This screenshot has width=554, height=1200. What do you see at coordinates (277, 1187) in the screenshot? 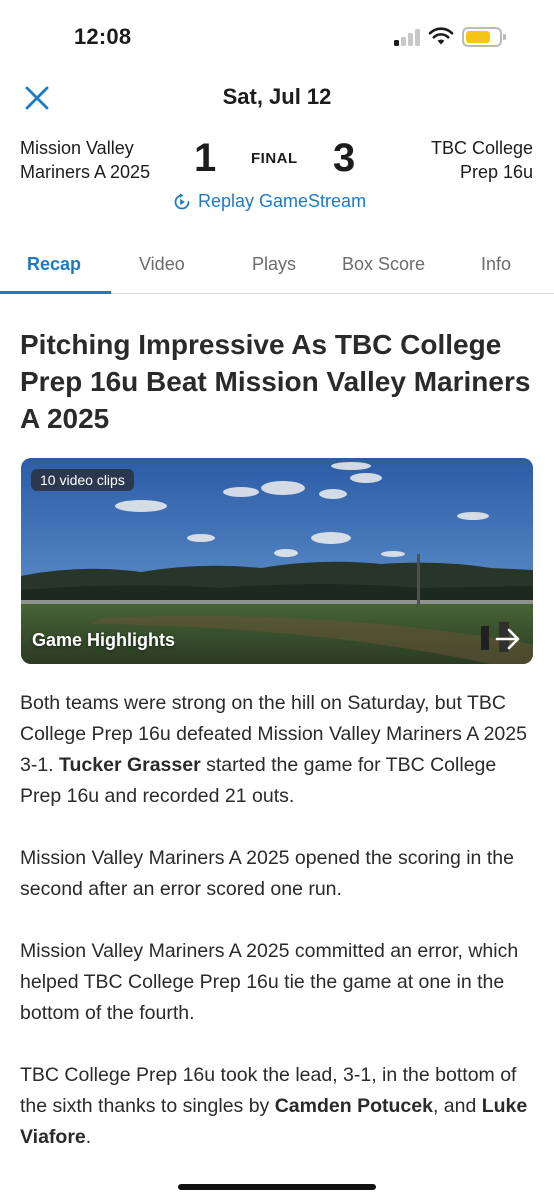
I see `home-indicator` at bounding box center [277, 1187].